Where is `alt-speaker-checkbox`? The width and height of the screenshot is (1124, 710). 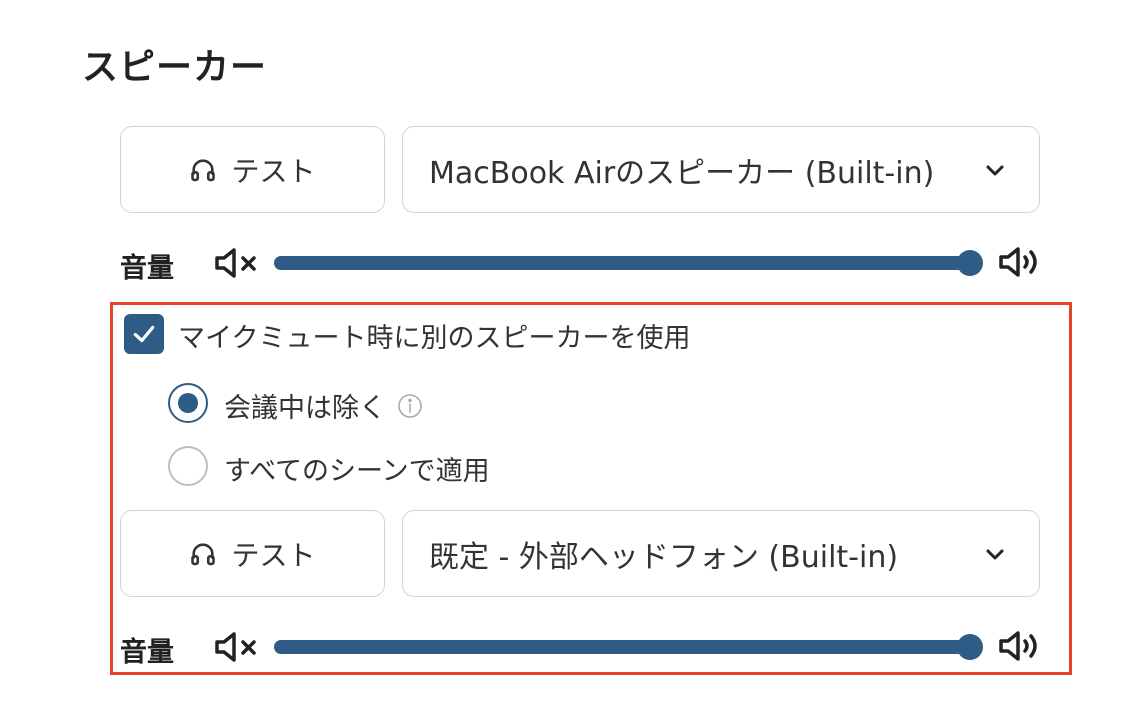 alt-speaker-checkbox is located at coordinates (144, 334).